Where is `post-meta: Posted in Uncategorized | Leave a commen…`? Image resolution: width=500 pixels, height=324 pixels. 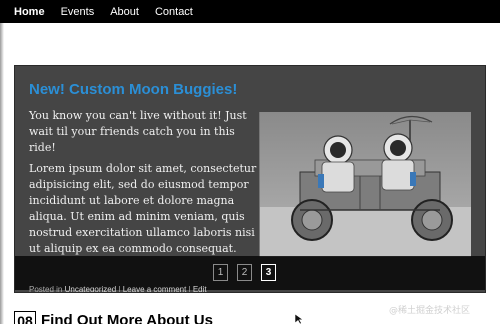 post-meta: Posted in Uncategorized | Leave a commen… is located at coordinates (118, 289).